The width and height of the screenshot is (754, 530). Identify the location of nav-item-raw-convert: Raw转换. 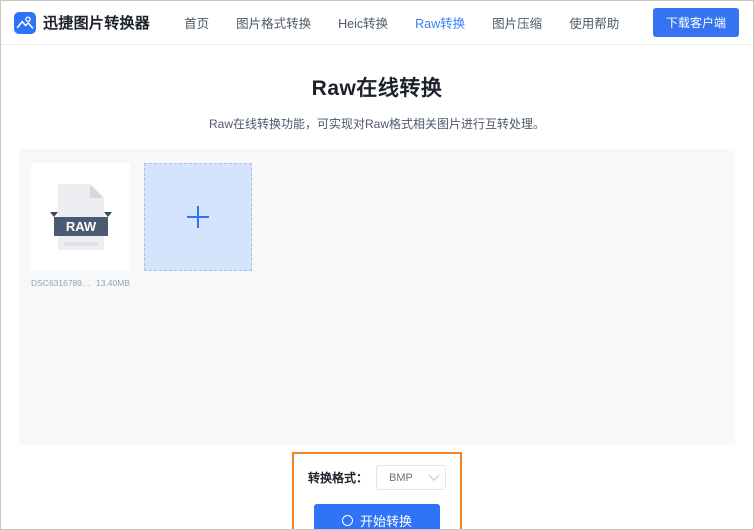
(440, 22).